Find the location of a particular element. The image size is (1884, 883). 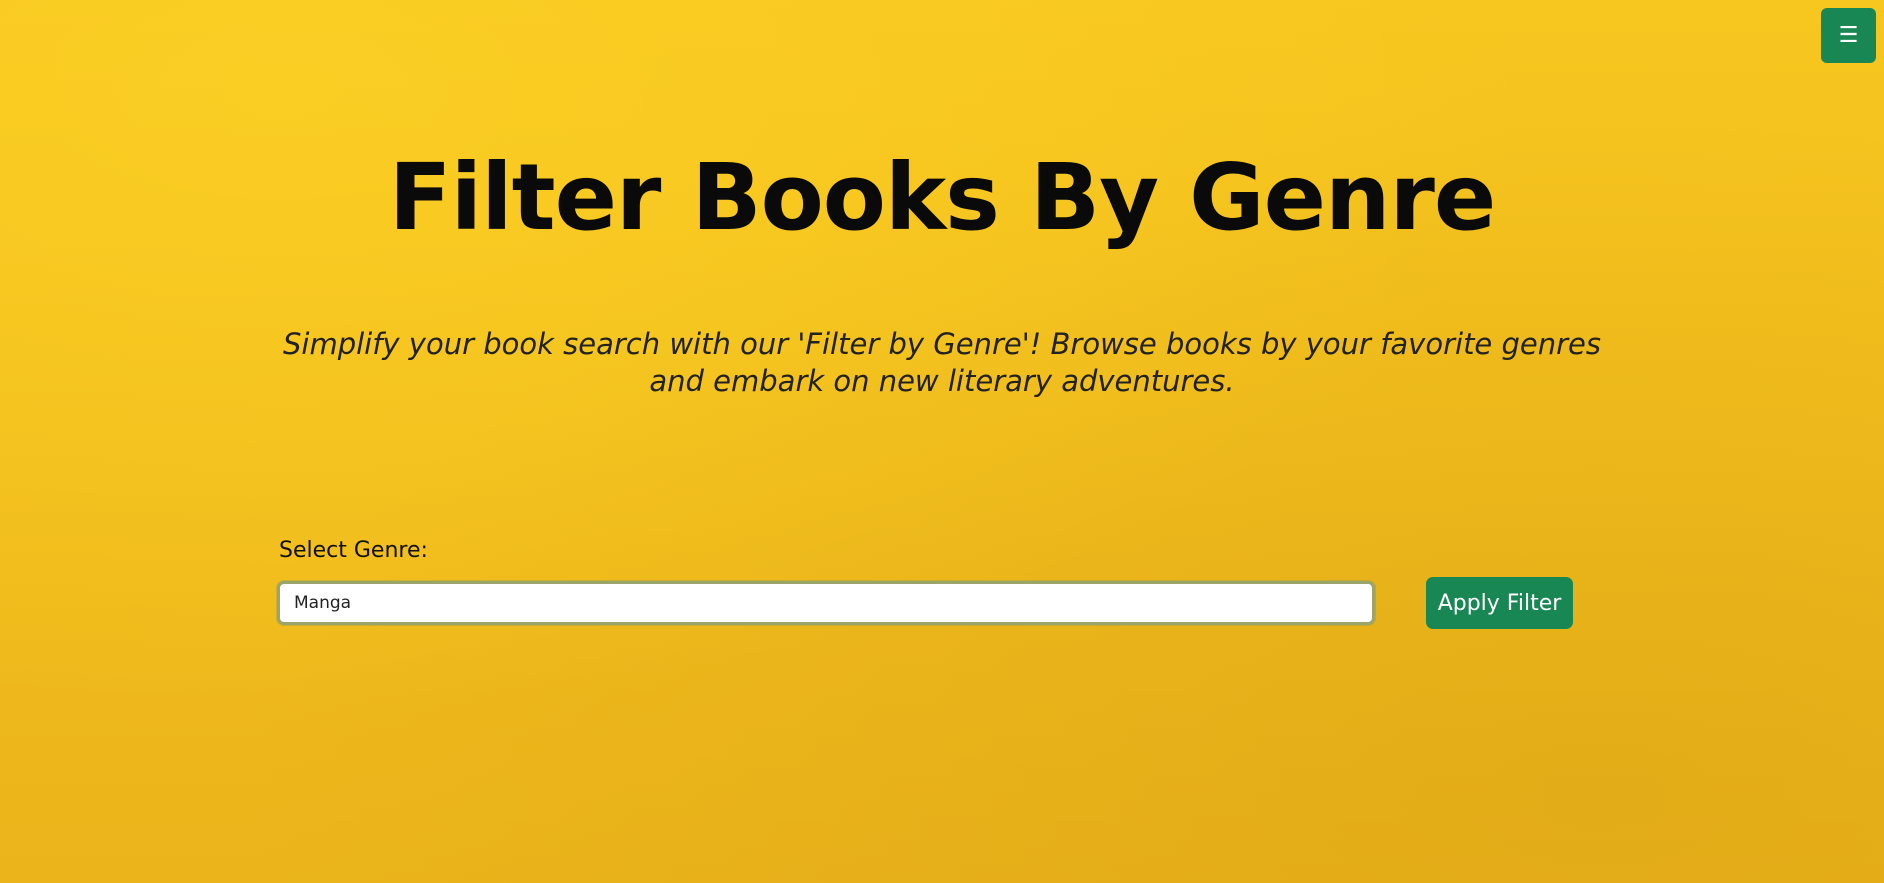

filter-row: Apply Filter is located at coordinates (927, 603).